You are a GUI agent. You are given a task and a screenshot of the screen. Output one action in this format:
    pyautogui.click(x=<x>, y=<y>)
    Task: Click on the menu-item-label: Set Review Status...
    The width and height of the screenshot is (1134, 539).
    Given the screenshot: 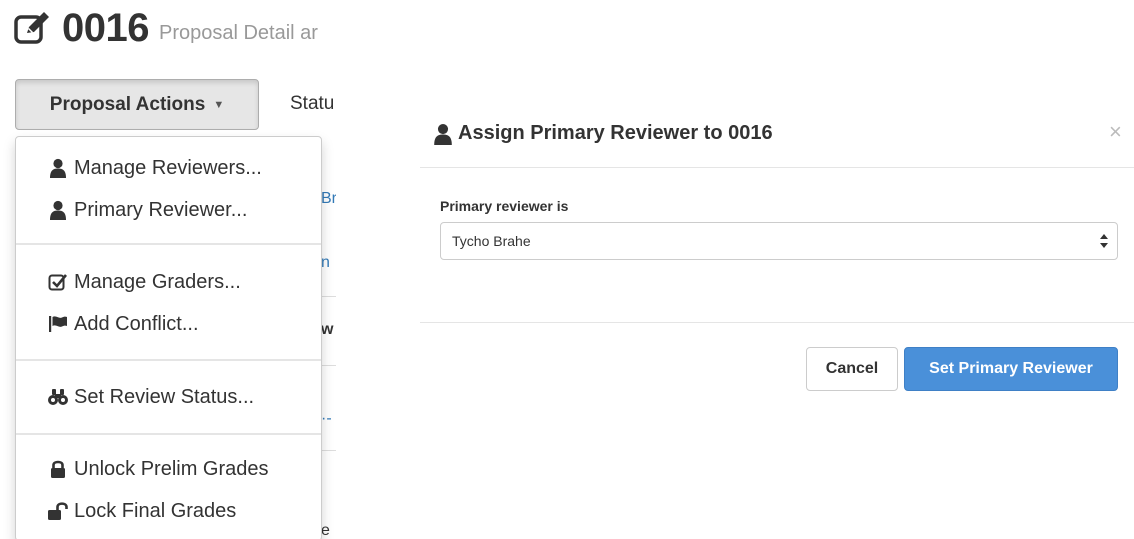 What is the action you would take?
    pyautogui.click(x=164, y=396)
    